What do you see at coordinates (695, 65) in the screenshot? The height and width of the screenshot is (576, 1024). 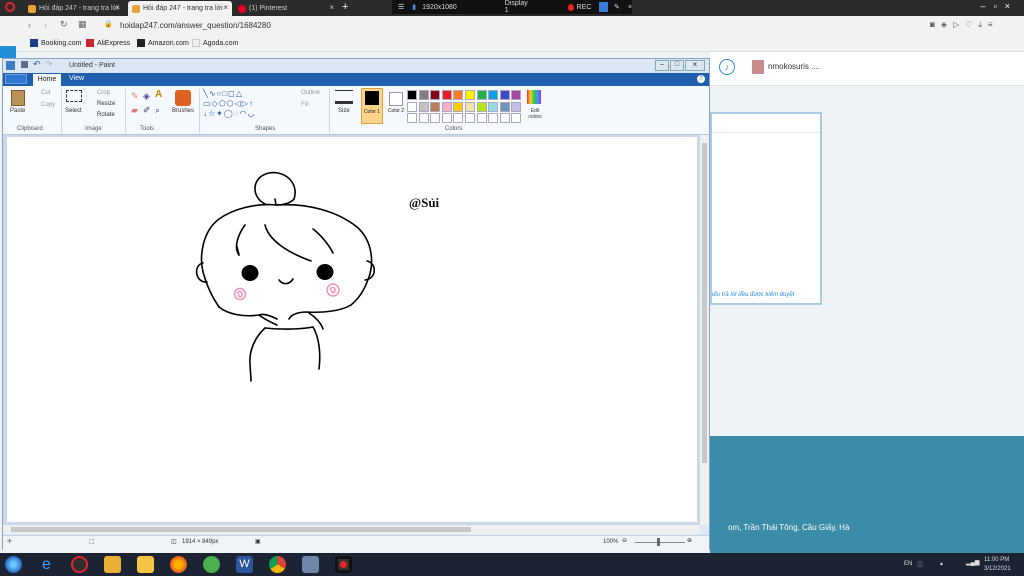 I see `paint-close-icon: ×` at bounding box center [695, 65].